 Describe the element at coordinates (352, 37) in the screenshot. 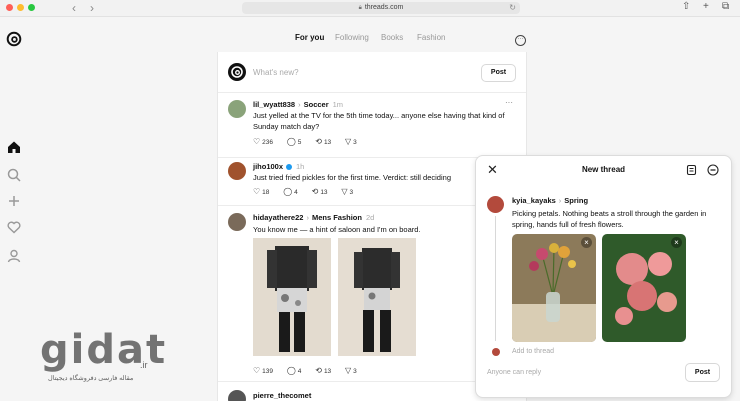

I see `tab-following: Following` at that location.